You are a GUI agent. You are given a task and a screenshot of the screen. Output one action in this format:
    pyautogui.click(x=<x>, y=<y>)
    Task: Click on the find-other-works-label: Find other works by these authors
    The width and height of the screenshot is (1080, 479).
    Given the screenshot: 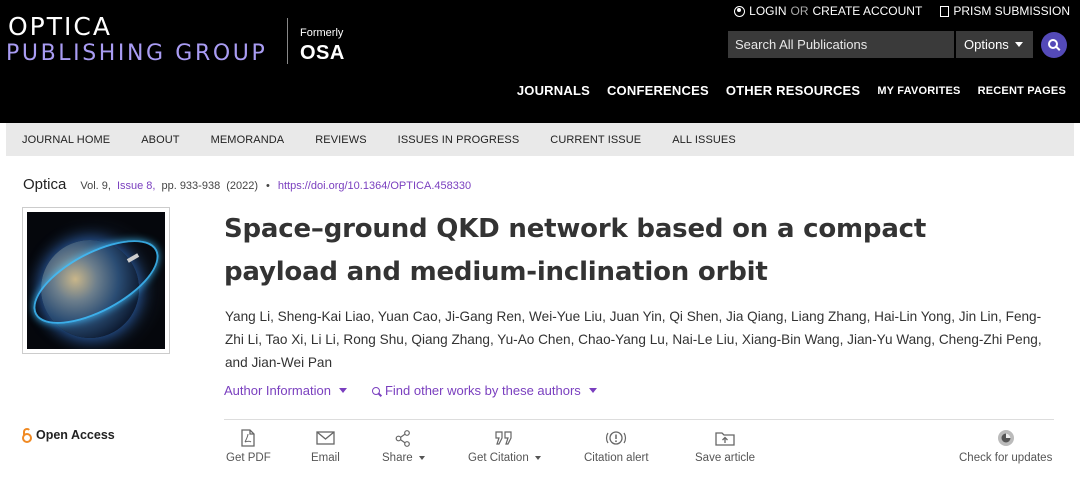 What is the action you would take?
    pyautogui.click(x=482, y=390)
    